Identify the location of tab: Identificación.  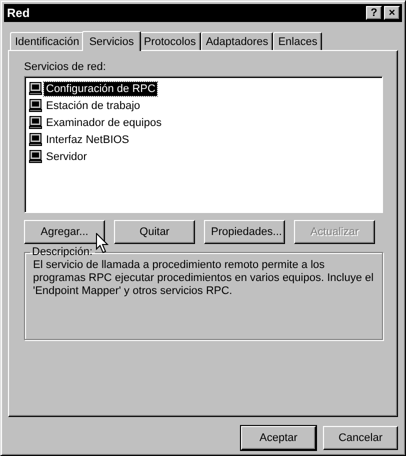
(47, 41).